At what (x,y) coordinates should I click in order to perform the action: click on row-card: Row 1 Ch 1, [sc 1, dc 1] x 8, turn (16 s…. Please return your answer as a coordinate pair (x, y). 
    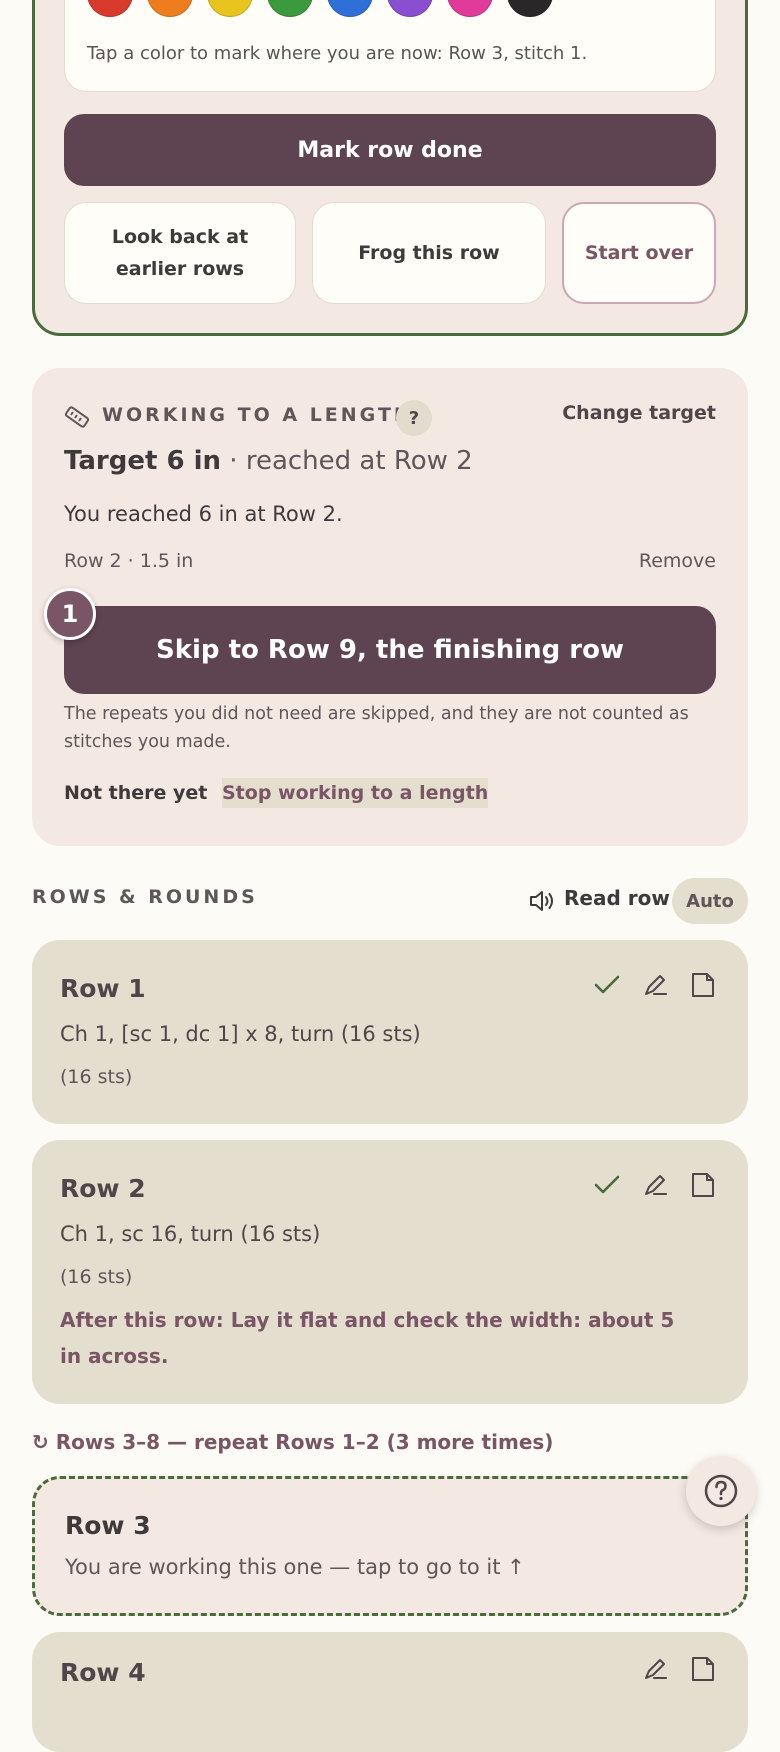
    Looking at the image, I should click on (390, 1032).